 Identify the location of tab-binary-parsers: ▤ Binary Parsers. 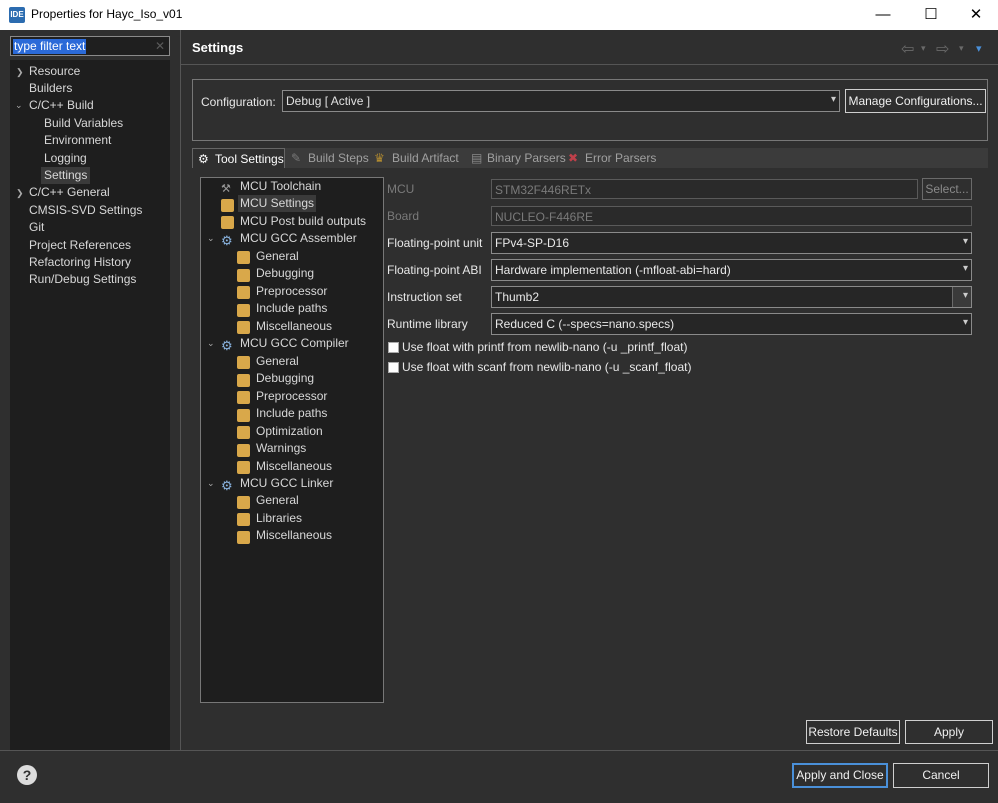
(517, 158).